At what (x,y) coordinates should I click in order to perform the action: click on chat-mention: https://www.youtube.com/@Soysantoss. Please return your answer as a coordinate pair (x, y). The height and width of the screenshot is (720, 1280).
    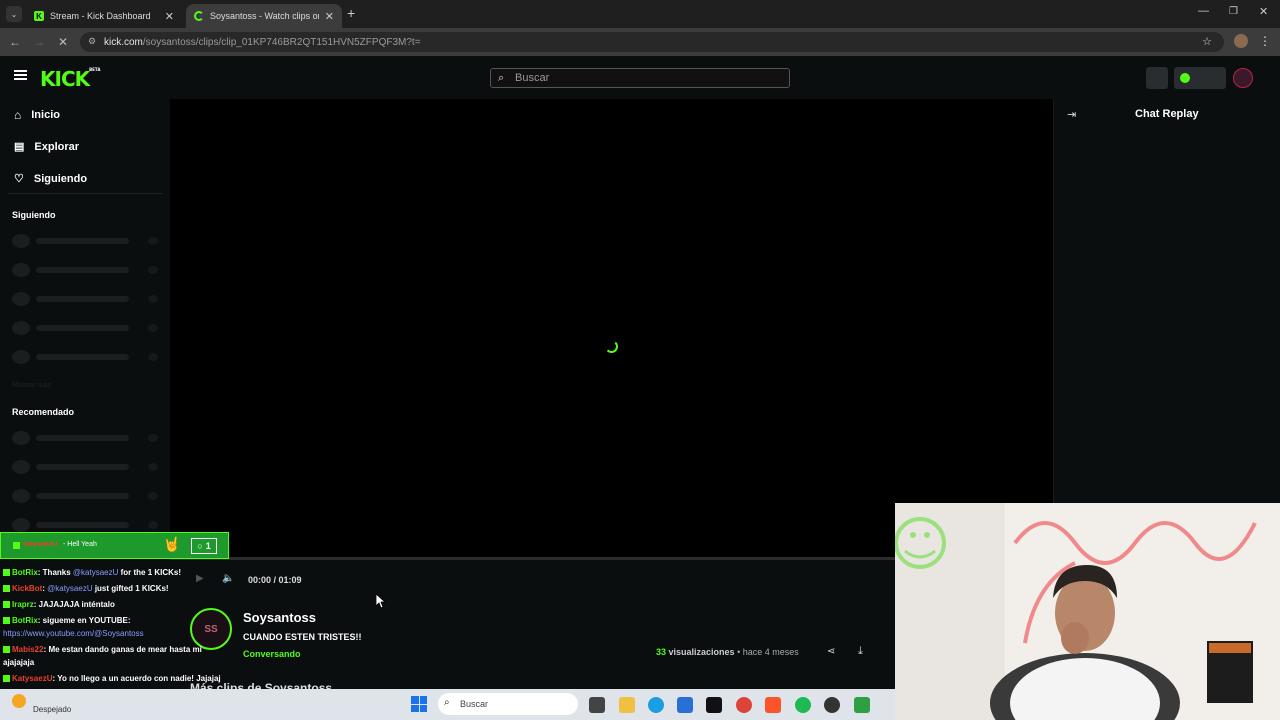
    Looking at the image, I should click on (73, 633).